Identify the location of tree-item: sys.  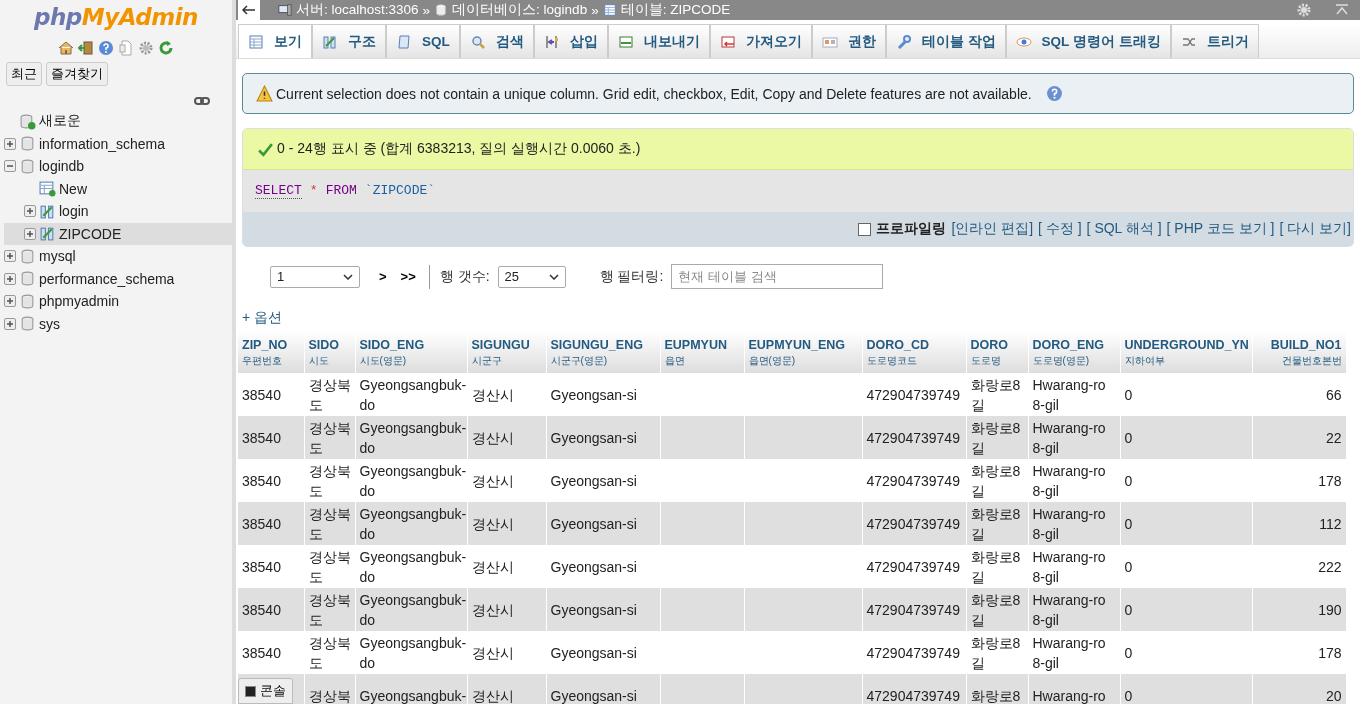
(118, 323).